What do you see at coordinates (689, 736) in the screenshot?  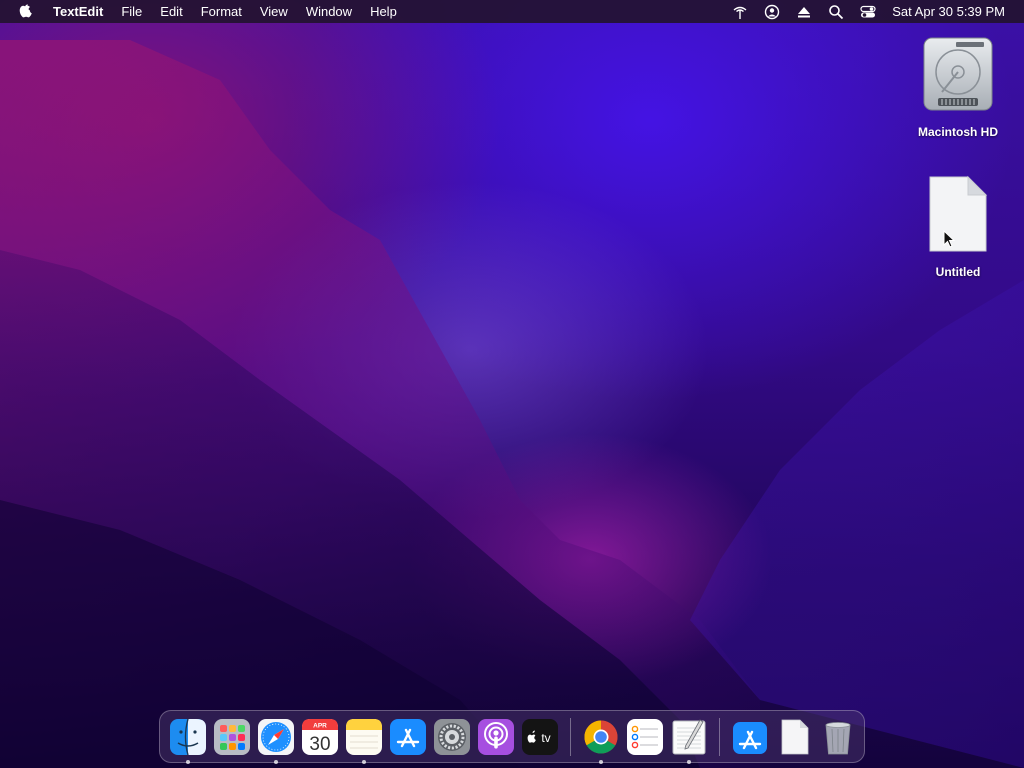 I see `textedit-icon` at bounding box center [689, 736].